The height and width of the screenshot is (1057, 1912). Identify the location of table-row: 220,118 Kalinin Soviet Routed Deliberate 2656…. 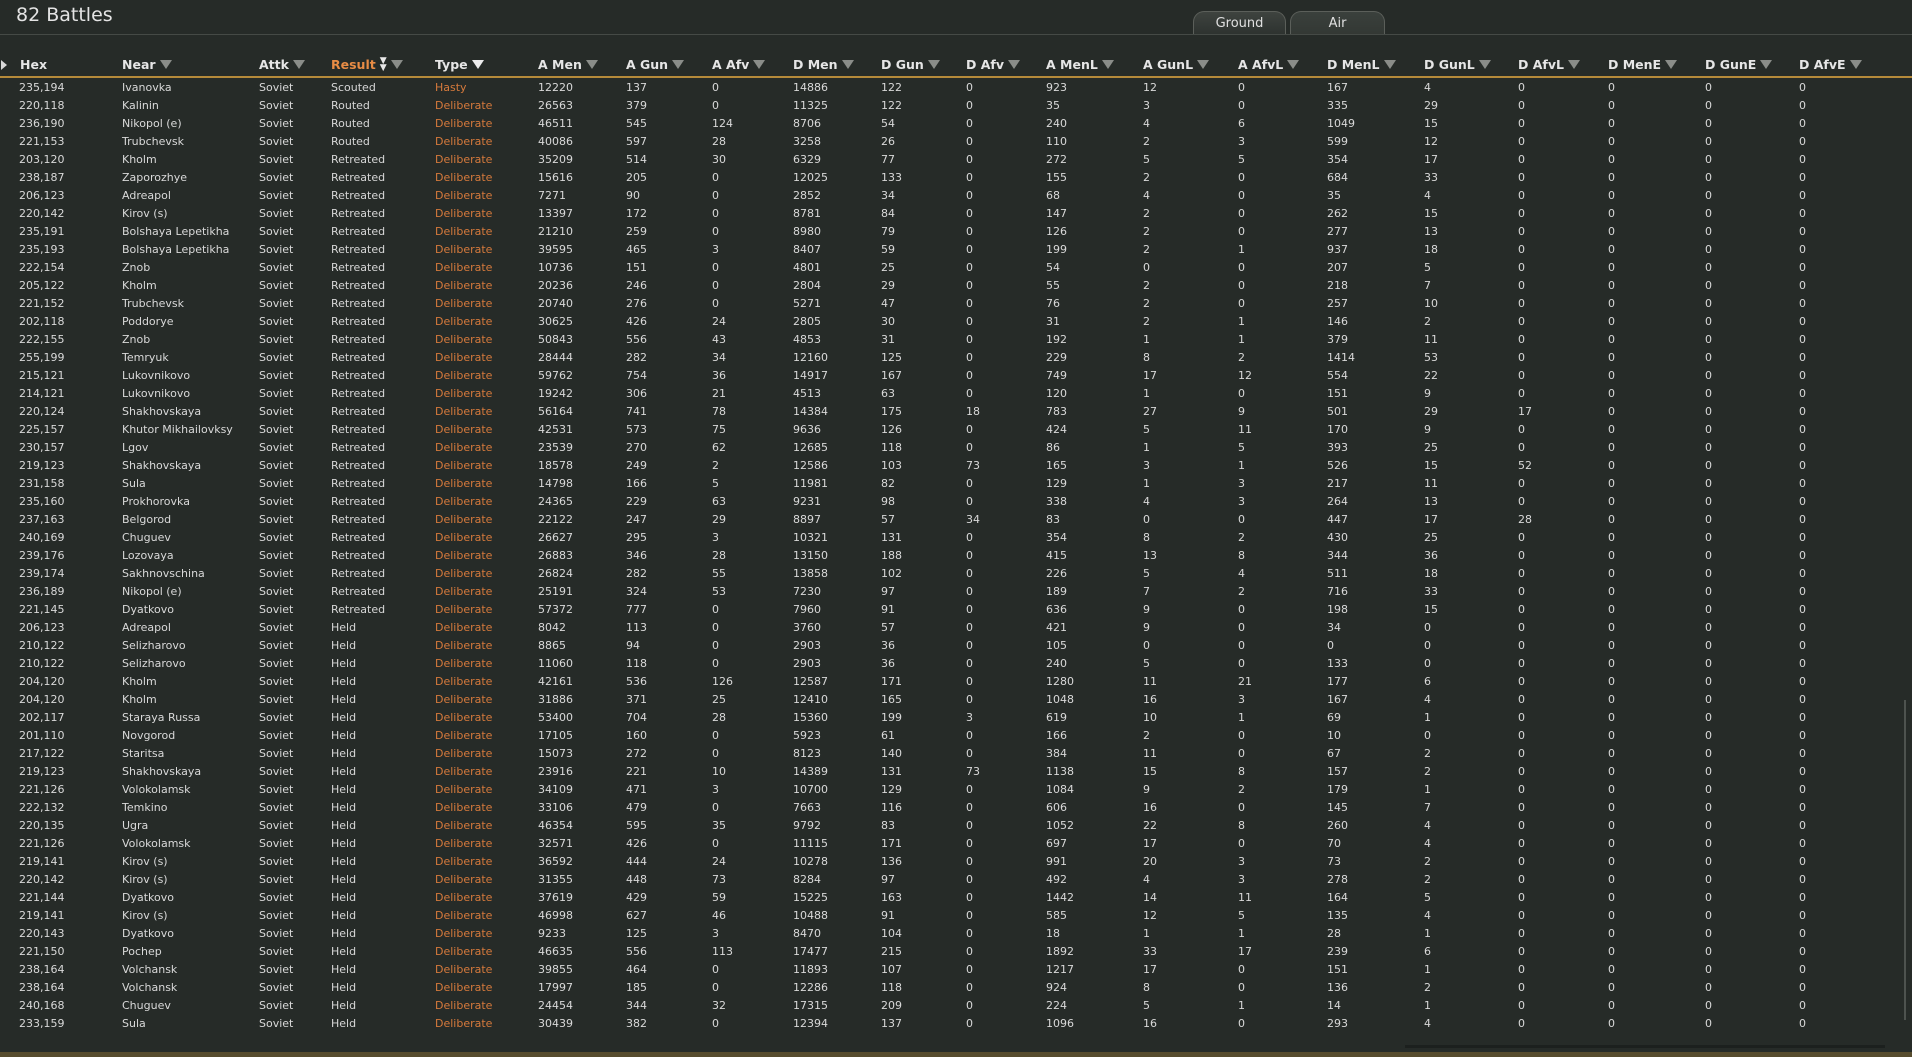
(947, 106).